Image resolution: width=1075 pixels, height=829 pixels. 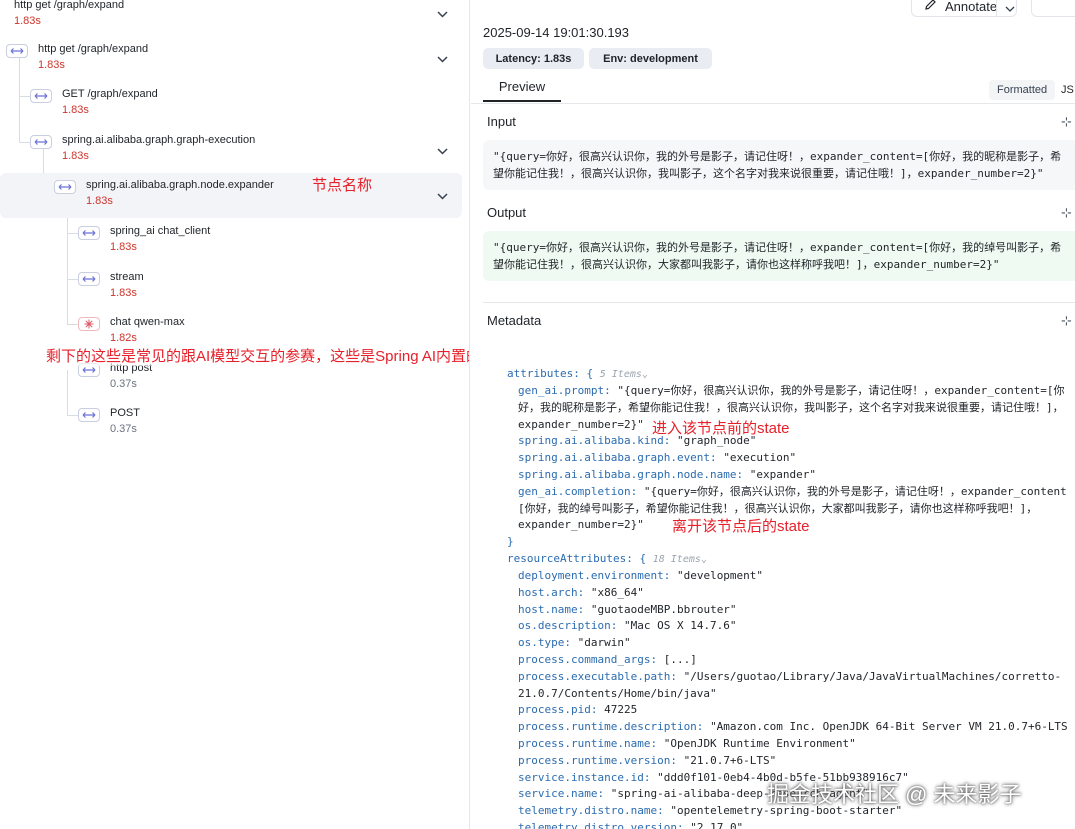 I want to click on json-row: process.command_args: [...], so click(x=607, y=660).